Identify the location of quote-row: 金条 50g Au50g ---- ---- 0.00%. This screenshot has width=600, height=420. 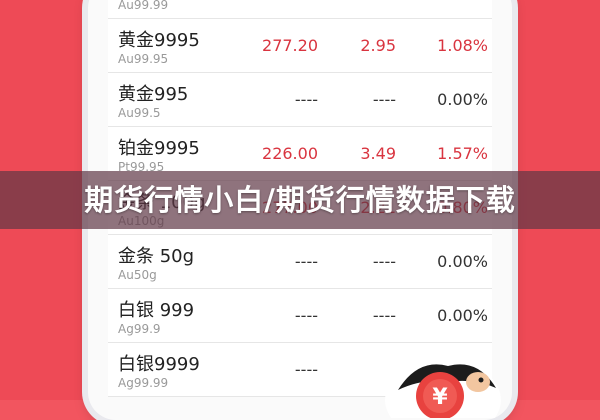
(300, 262).